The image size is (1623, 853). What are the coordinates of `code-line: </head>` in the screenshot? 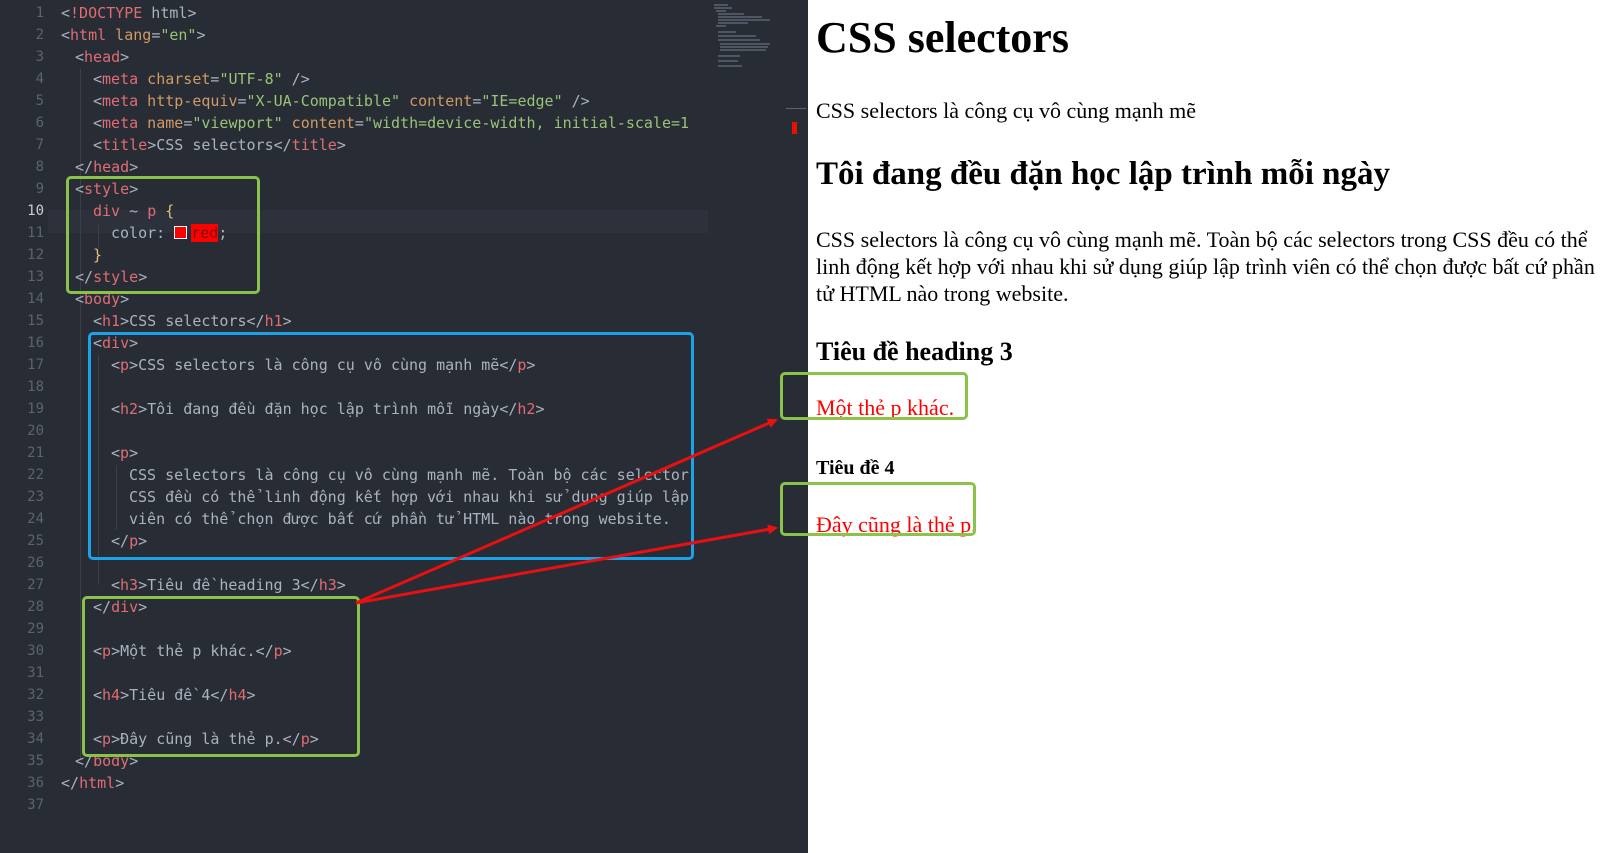 It's located at (106, 167).